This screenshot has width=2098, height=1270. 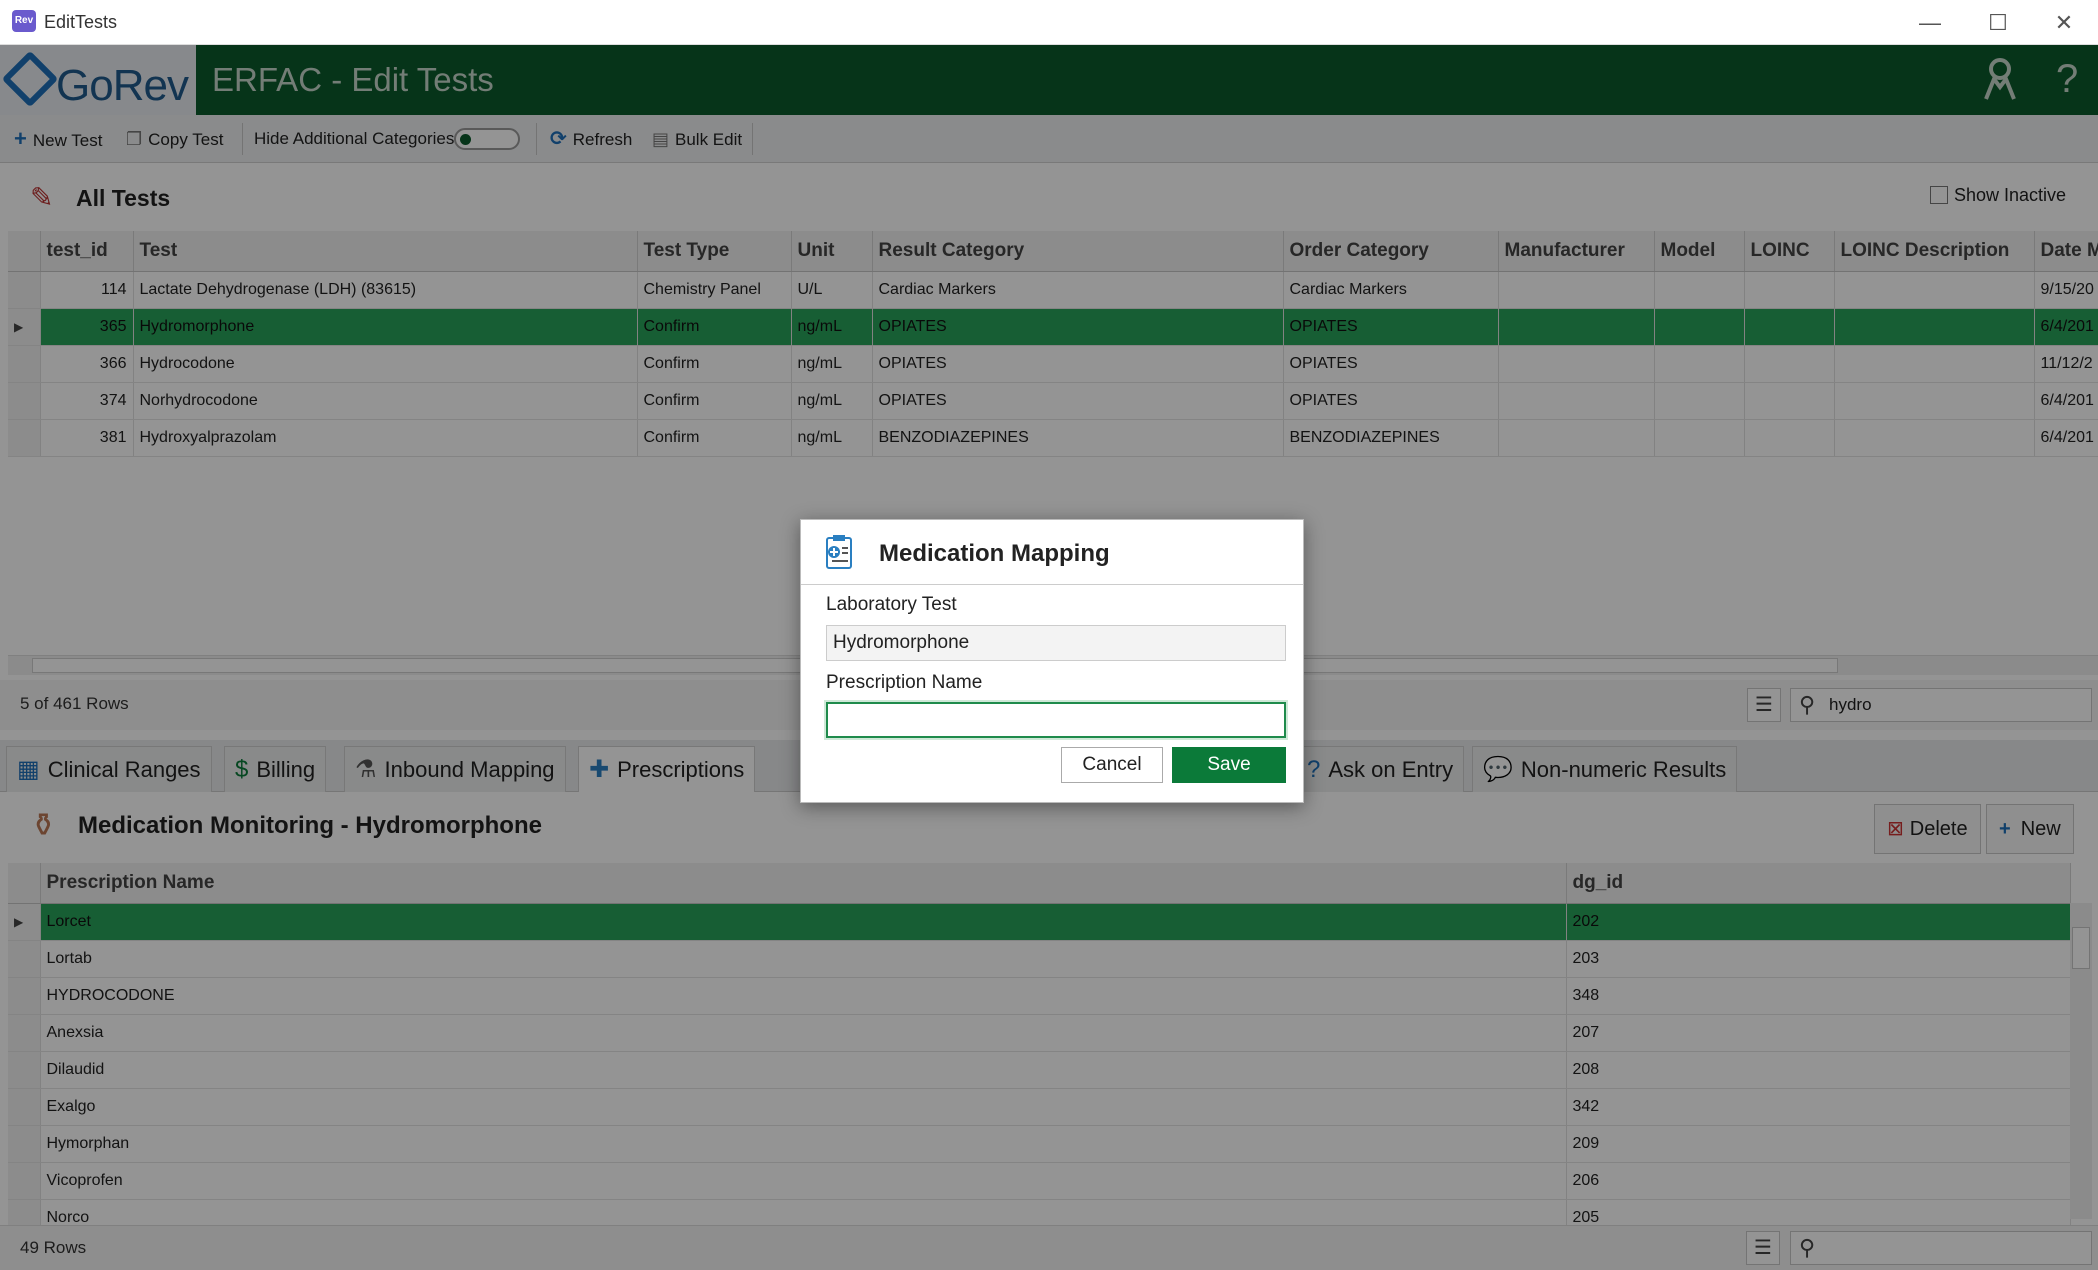 I want to click on window-title: EditTests, so click(x=81, y=22).